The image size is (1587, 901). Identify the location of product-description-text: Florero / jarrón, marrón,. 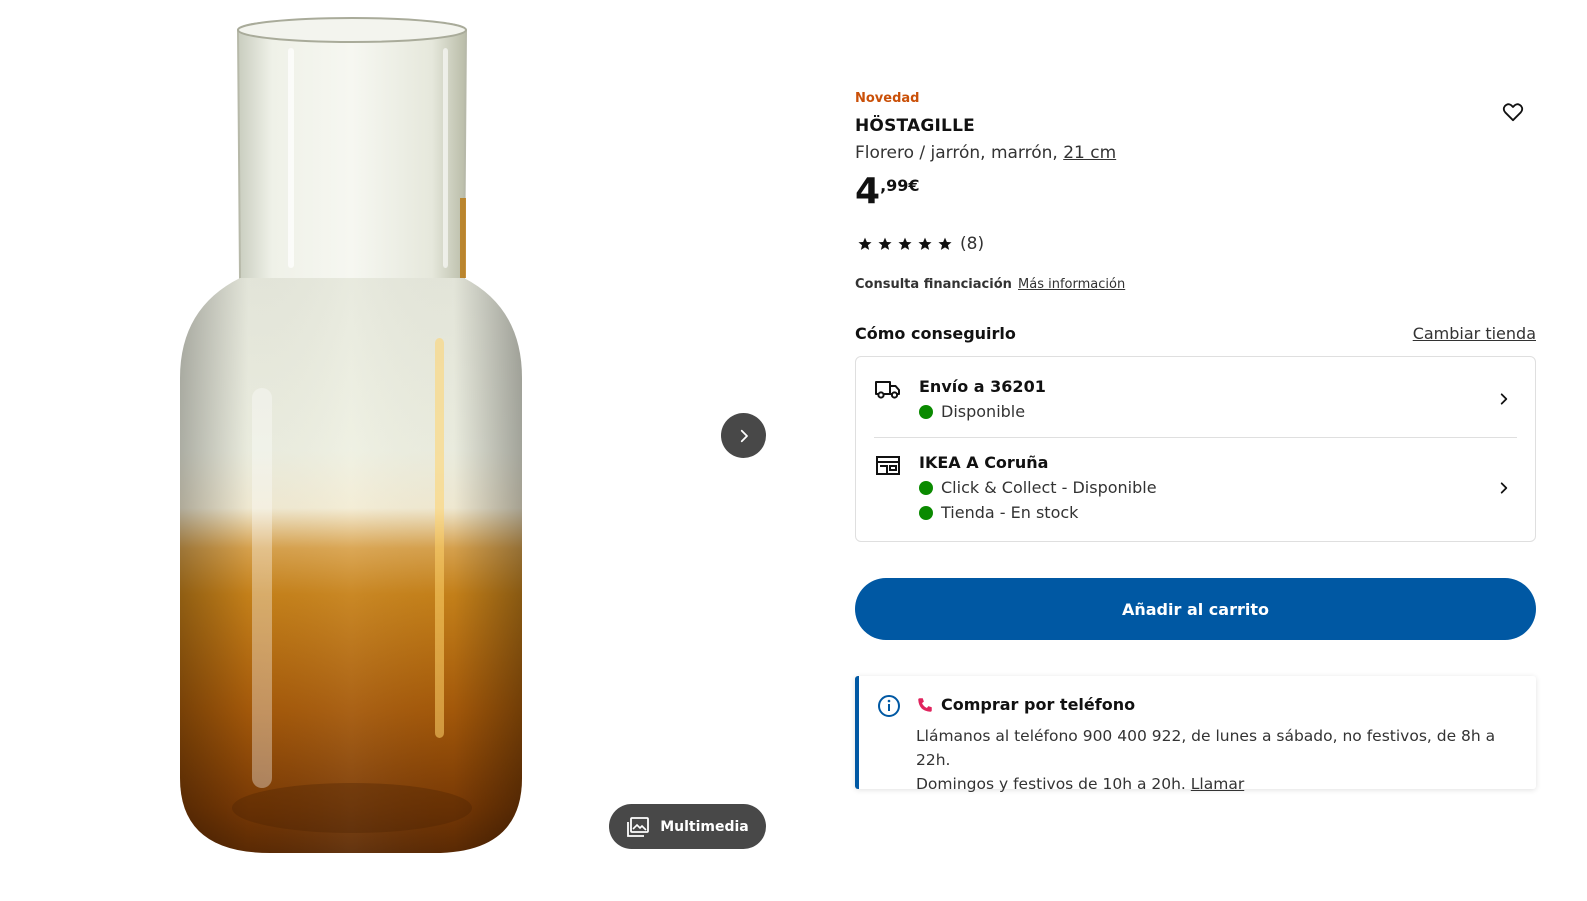
(959, 153).